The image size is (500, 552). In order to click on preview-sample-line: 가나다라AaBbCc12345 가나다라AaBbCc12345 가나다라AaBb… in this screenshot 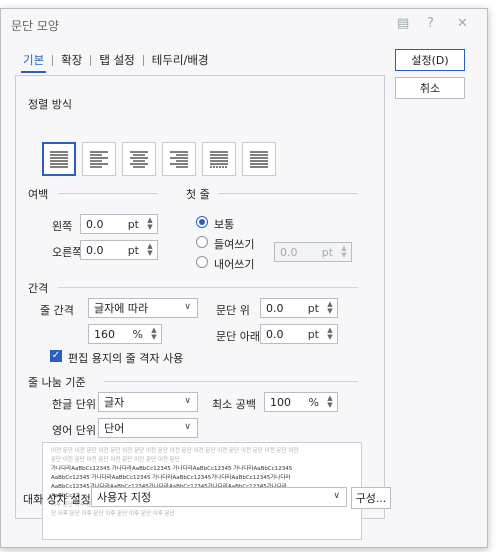, I will do `click(172, 469)`.